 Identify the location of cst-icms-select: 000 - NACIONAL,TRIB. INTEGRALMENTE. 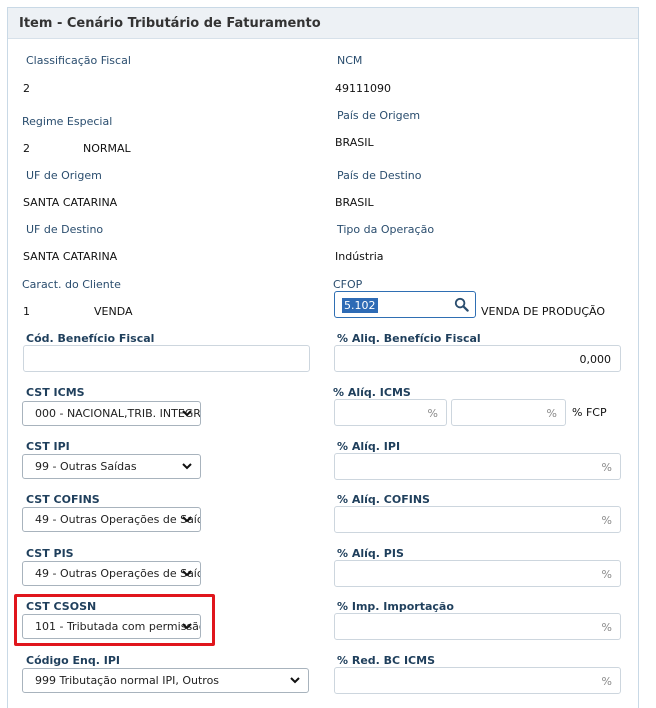
(111, 413).